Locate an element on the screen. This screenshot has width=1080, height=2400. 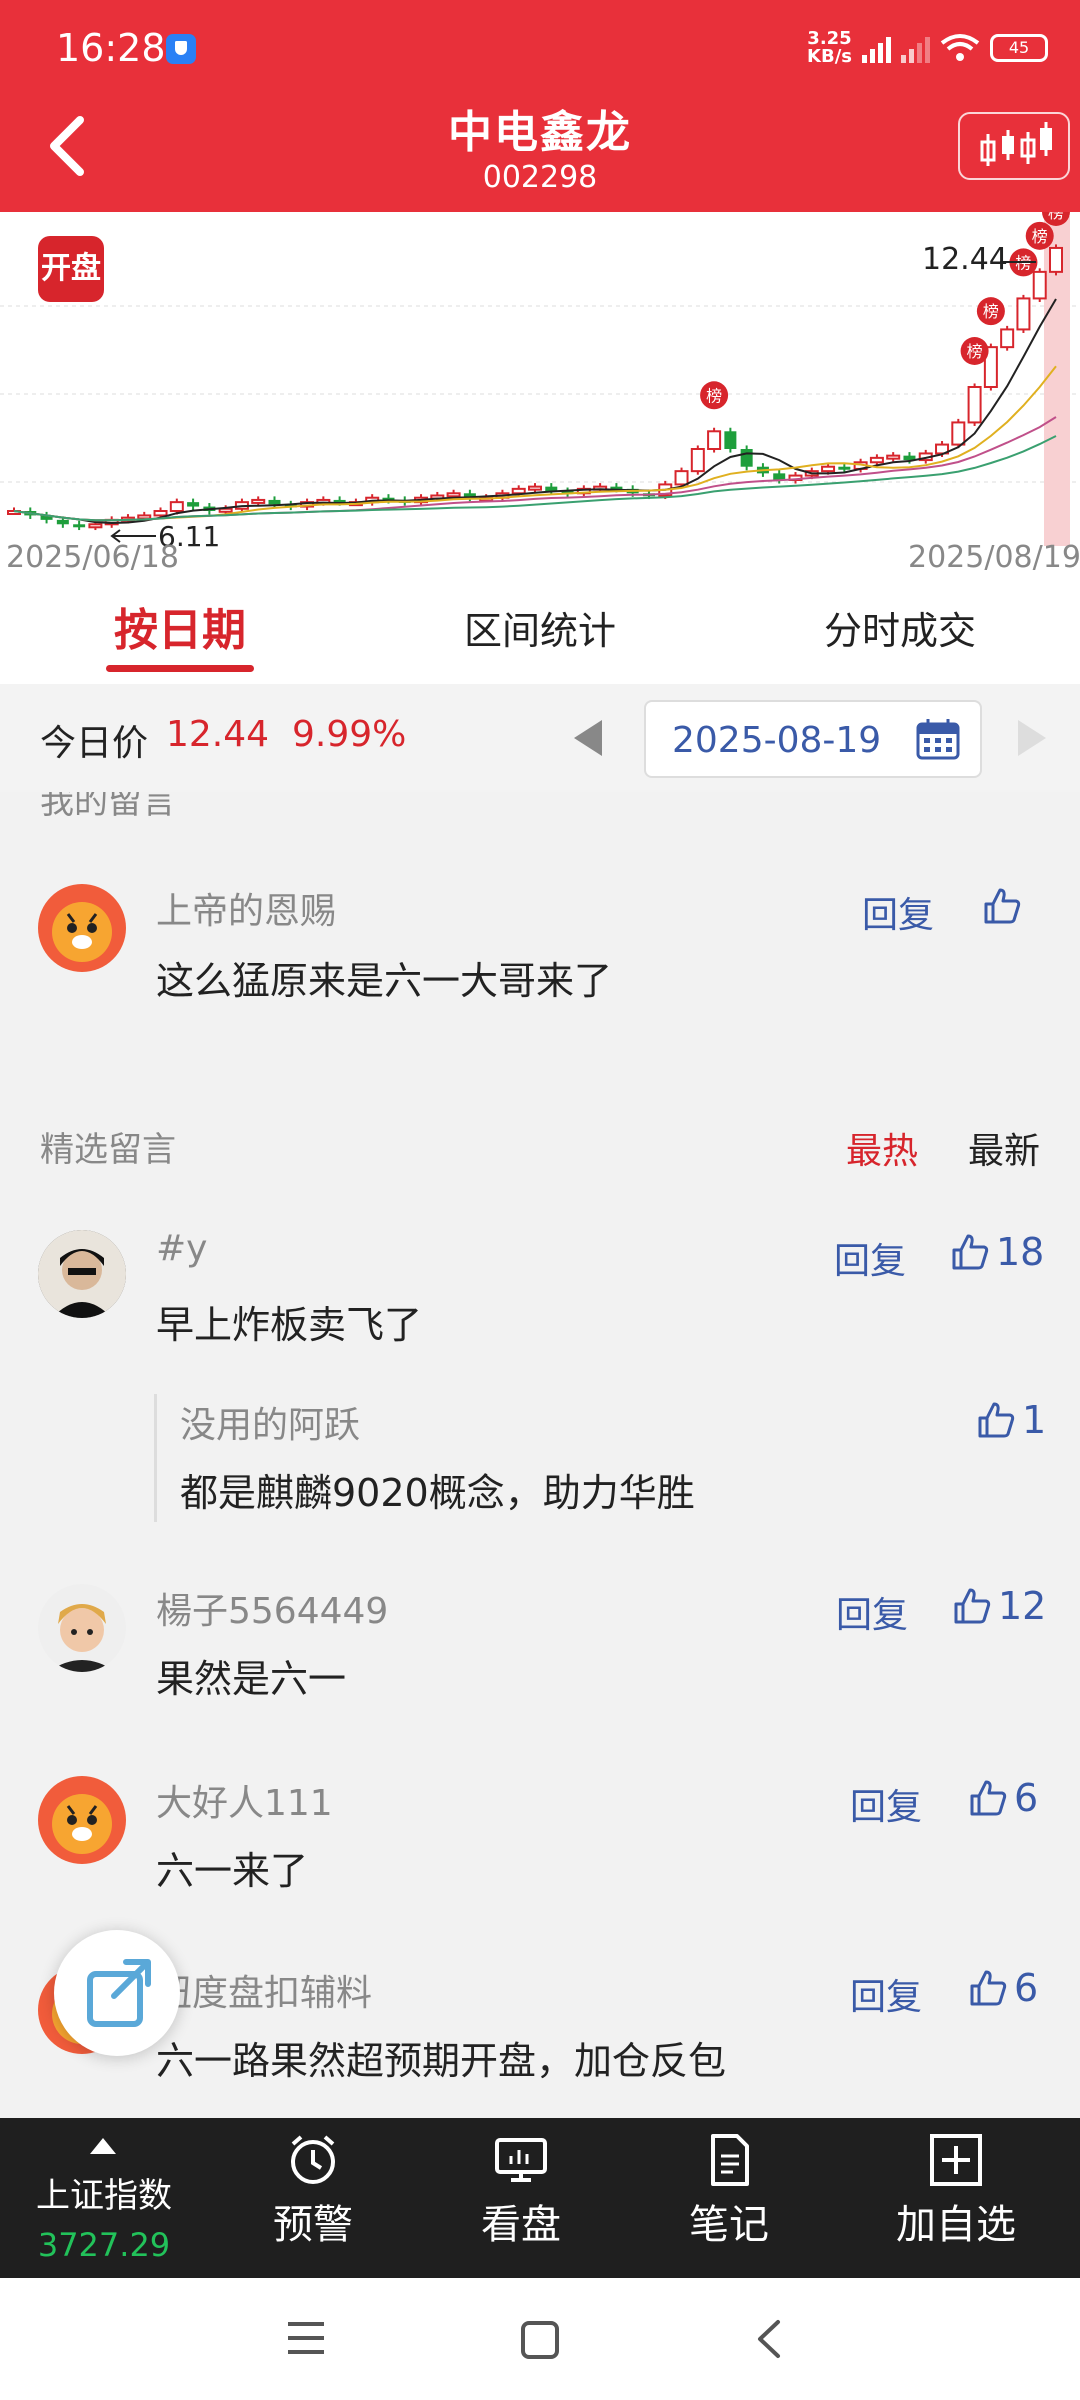
comment-username: 大好人111 is located at coordinates (244, 1800).